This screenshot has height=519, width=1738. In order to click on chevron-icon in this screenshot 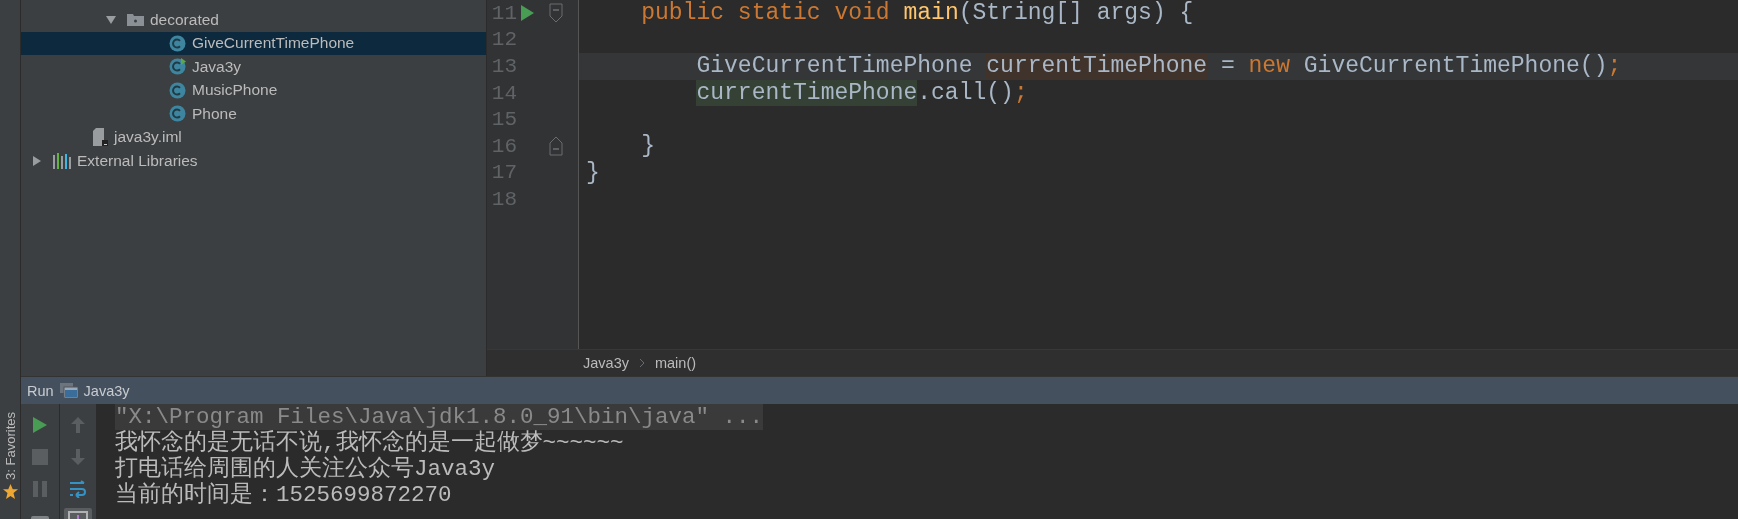, I will do `click(641, 363)`.